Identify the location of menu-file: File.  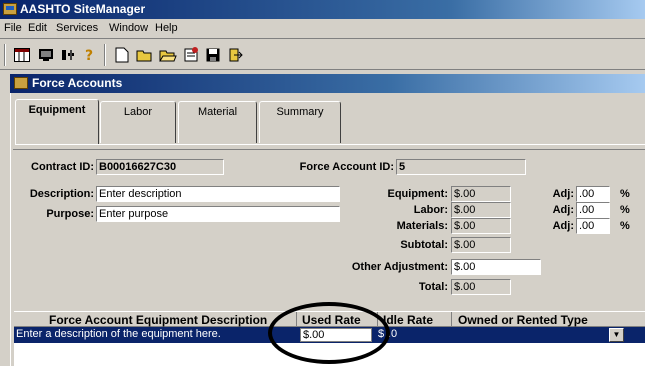
(13, 28).